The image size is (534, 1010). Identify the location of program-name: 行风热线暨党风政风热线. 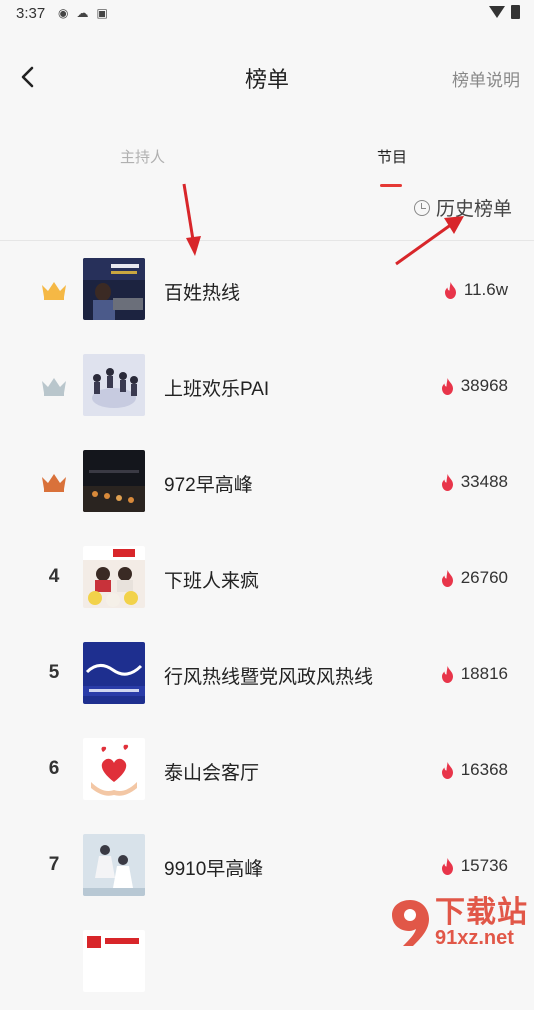
(269, 677).